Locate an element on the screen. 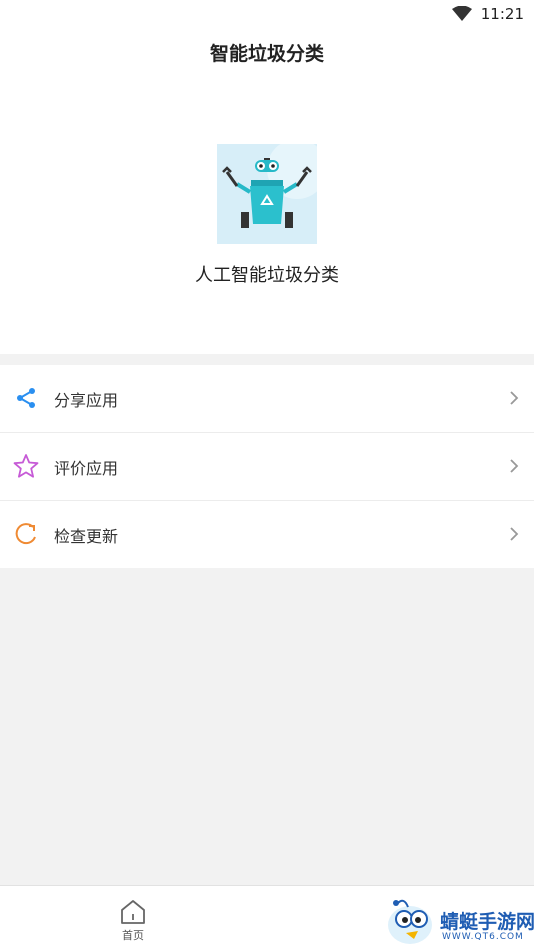  status-time: 11:21 is located at coordinates (502, 14).